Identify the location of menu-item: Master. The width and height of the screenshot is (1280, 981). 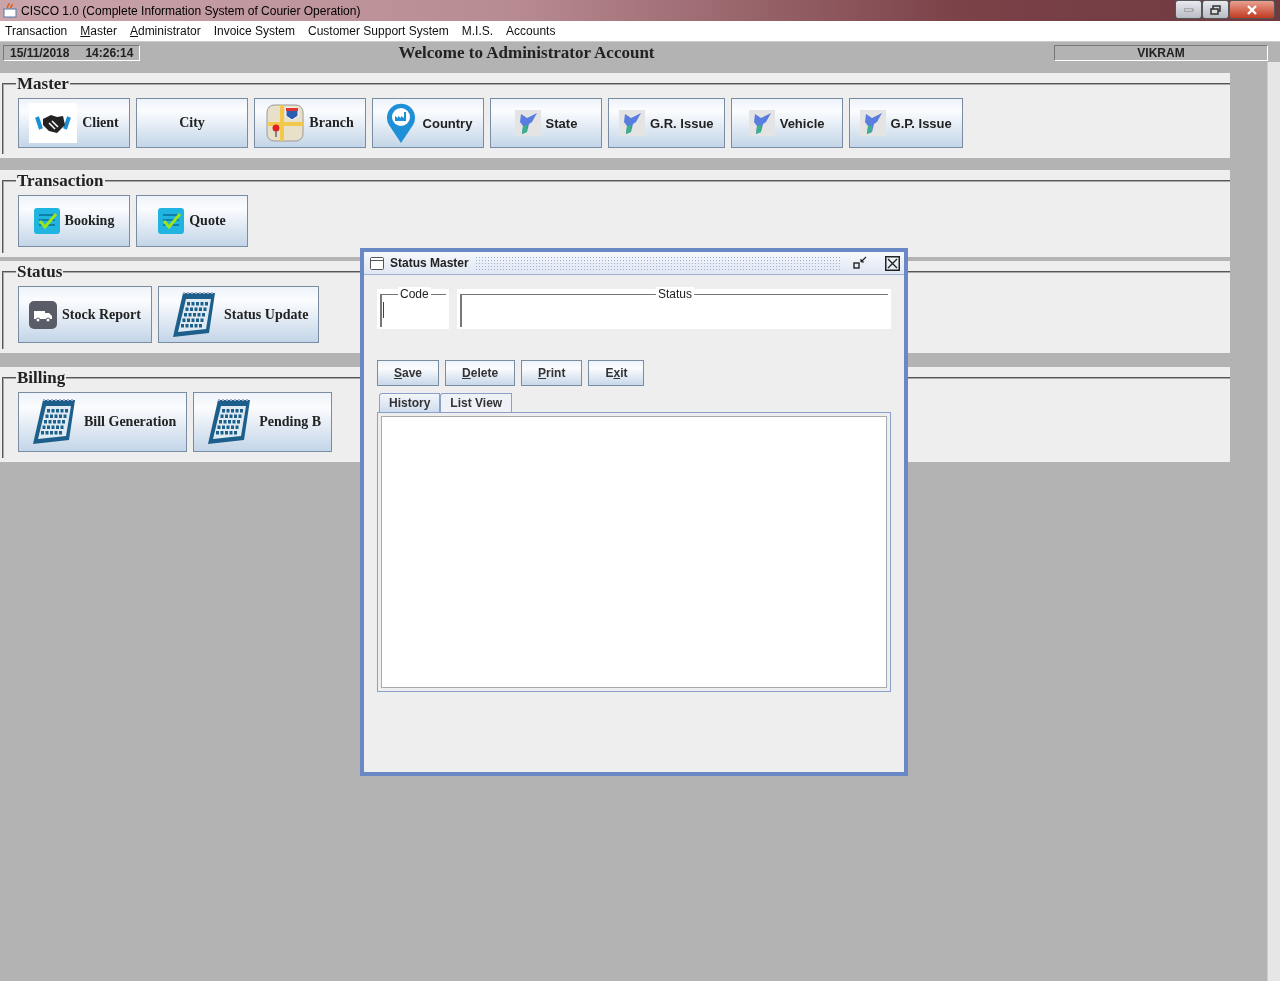
(98, 31).